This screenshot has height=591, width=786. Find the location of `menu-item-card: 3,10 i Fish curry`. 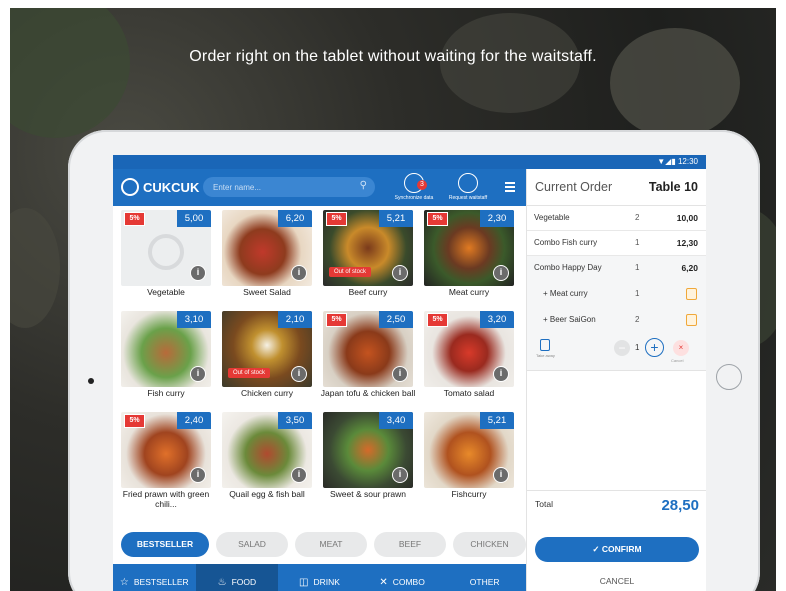

menu-item-card: 3,10 i Fish curry is located at coordinates (166, 360).